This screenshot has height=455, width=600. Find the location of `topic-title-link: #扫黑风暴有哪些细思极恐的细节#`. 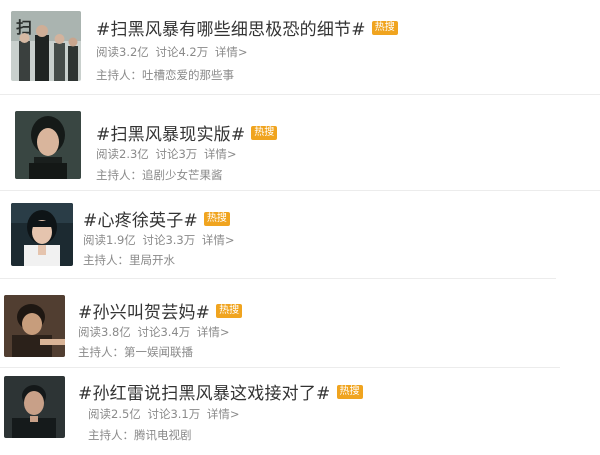

topic-title-link: #扫黑风暴有哪些细思极恐的细节# is located at coordinates (231, 27).